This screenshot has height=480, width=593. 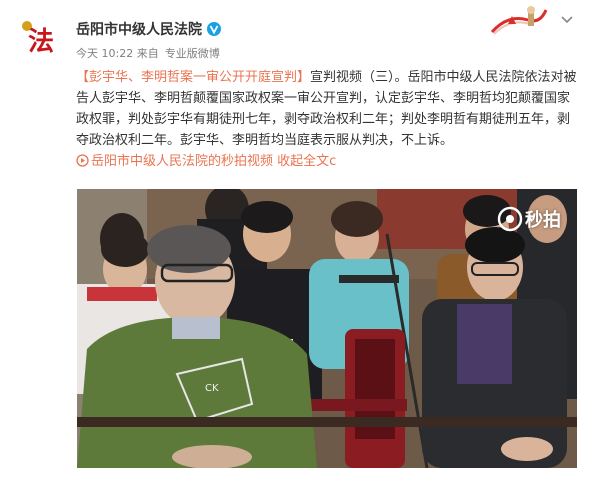 What do you see at coordinates (303, 161) in the screenshot?
I see `collapse-text-link: 收起全文` at bounding box center [303, 161].